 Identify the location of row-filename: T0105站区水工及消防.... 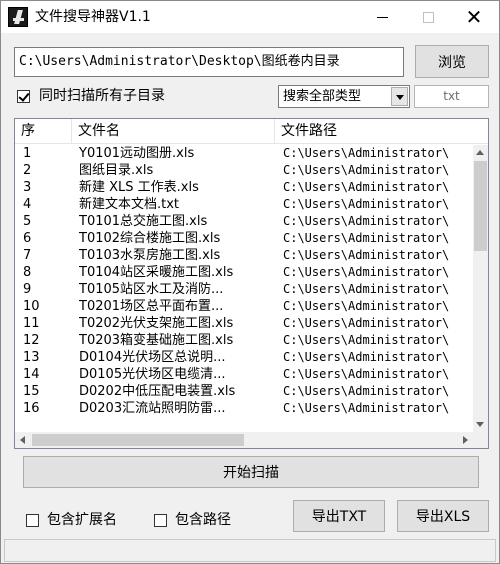
(151, 289).